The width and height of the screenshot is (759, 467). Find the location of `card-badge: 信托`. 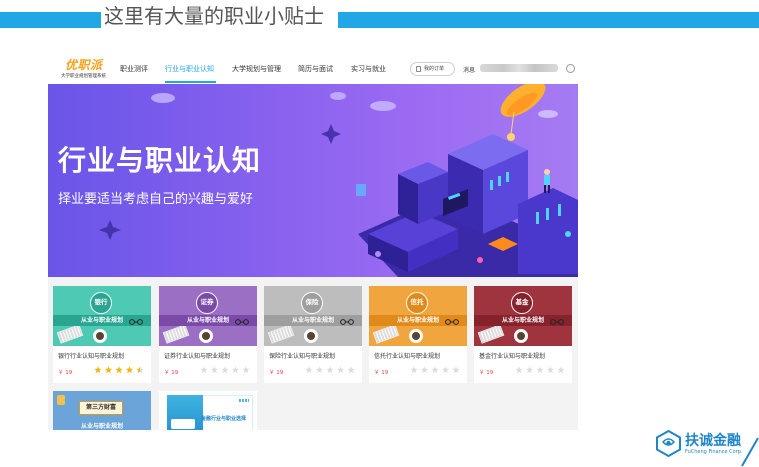

card-badge: 信托 is located at coordinates (417, 303).